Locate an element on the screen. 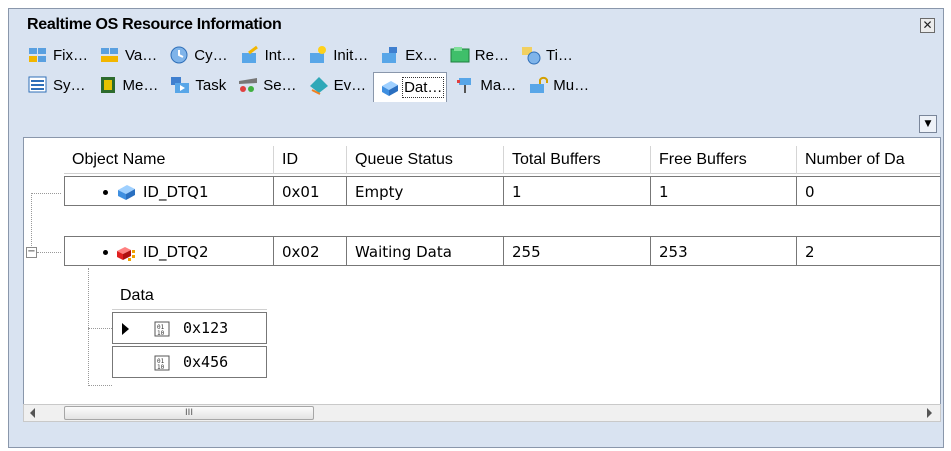  interrupt-handler-icon is located at coordinates (250, 55).